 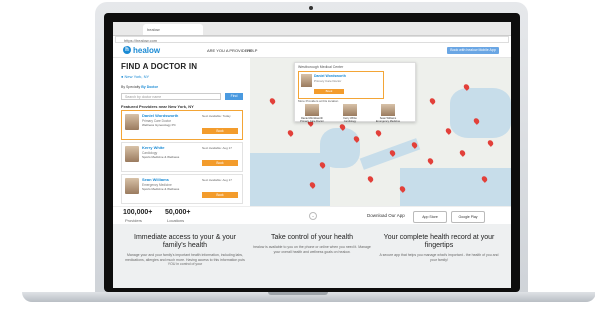 I want to click on address-bar: https://healow.com, so click(x=312, y=39).